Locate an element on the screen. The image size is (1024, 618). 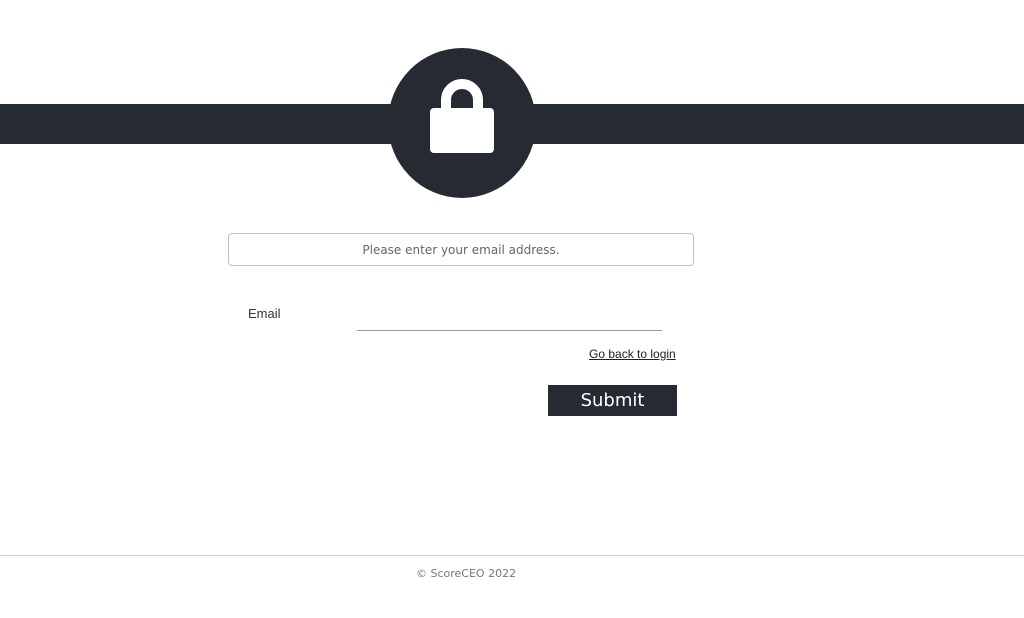
lock-badge is located at coordinates (462, 123).